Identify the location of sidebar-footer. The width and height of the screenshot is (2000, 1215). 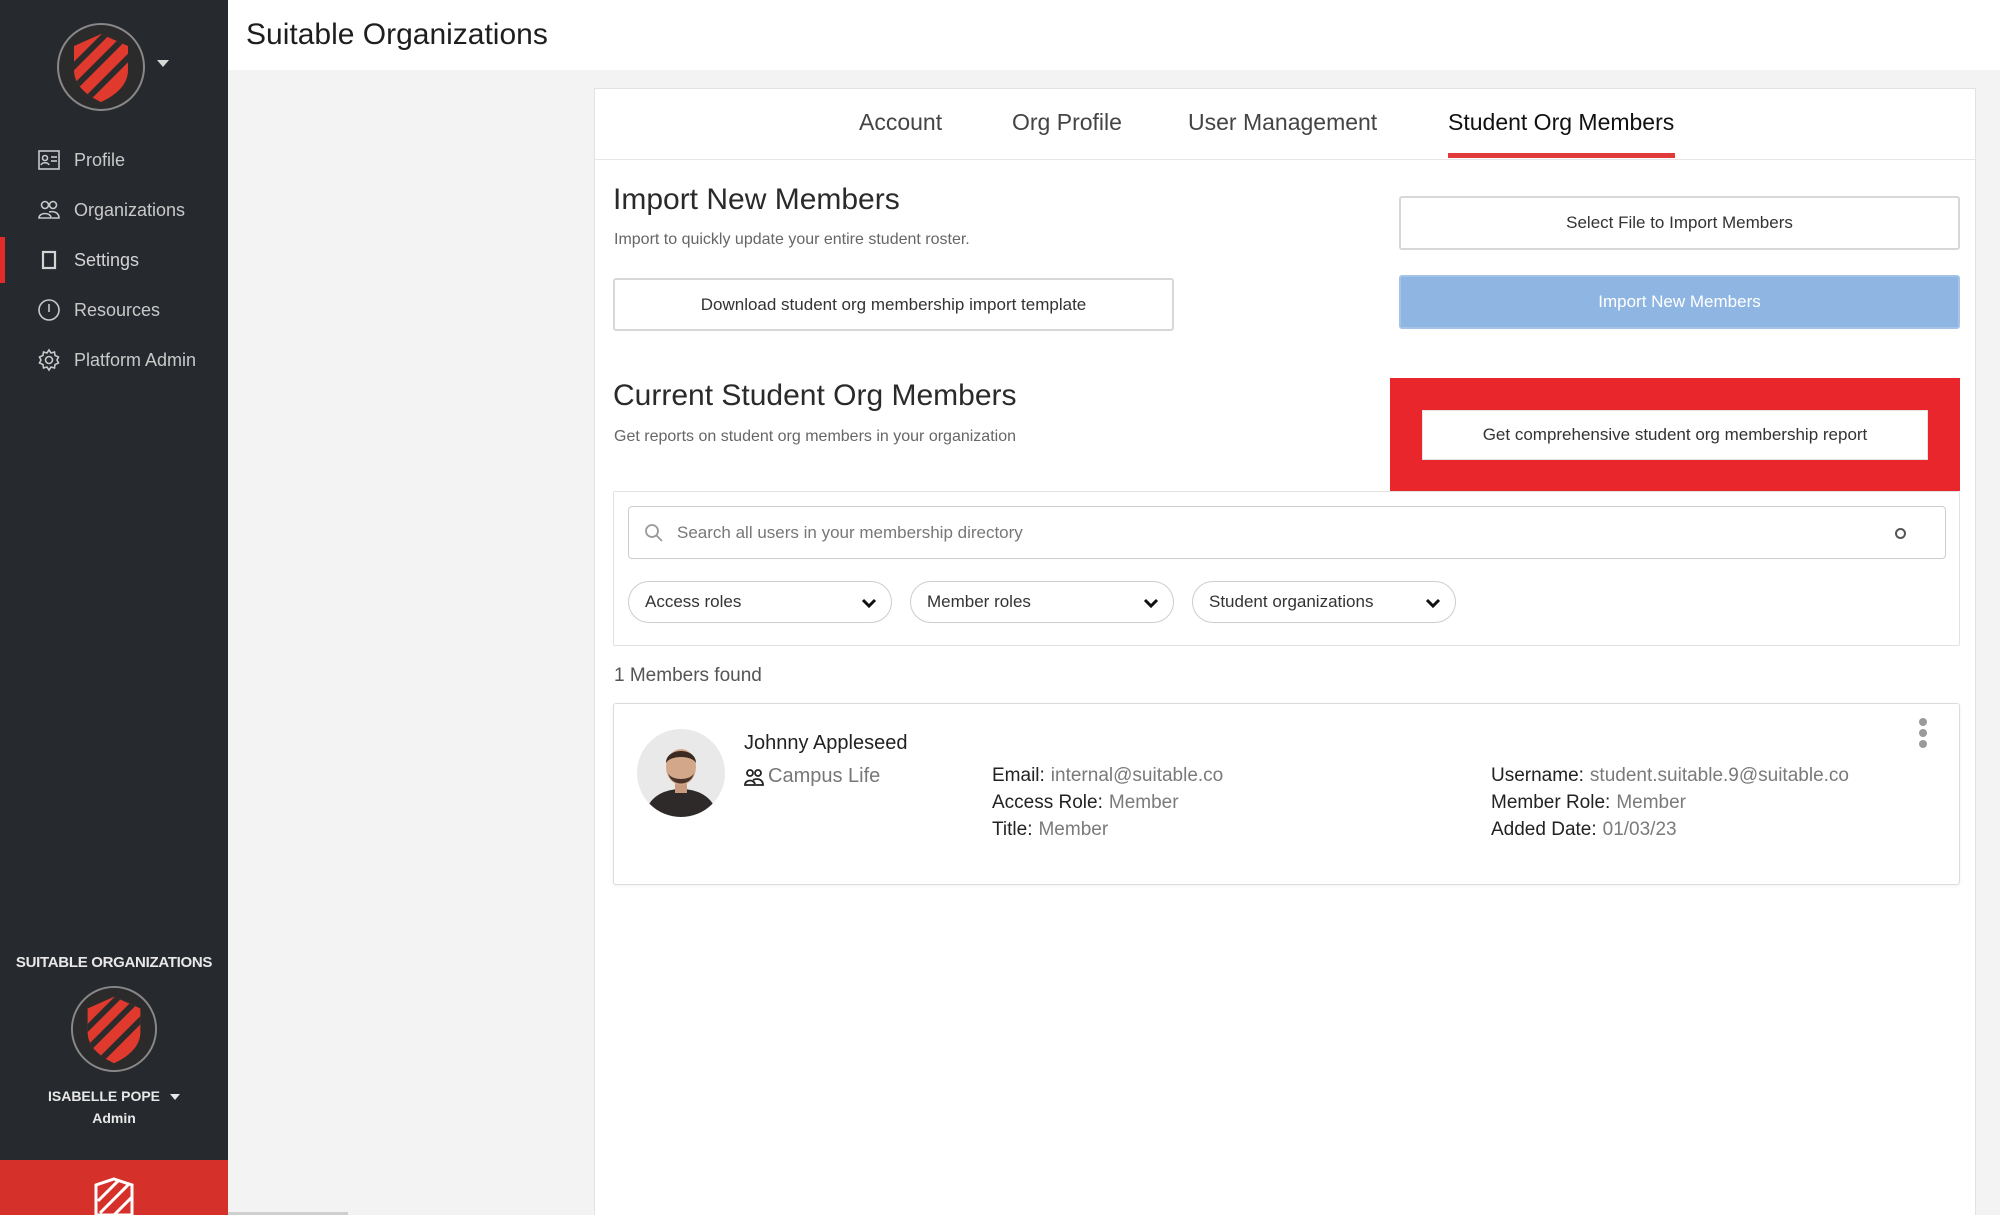
(114, 1187).